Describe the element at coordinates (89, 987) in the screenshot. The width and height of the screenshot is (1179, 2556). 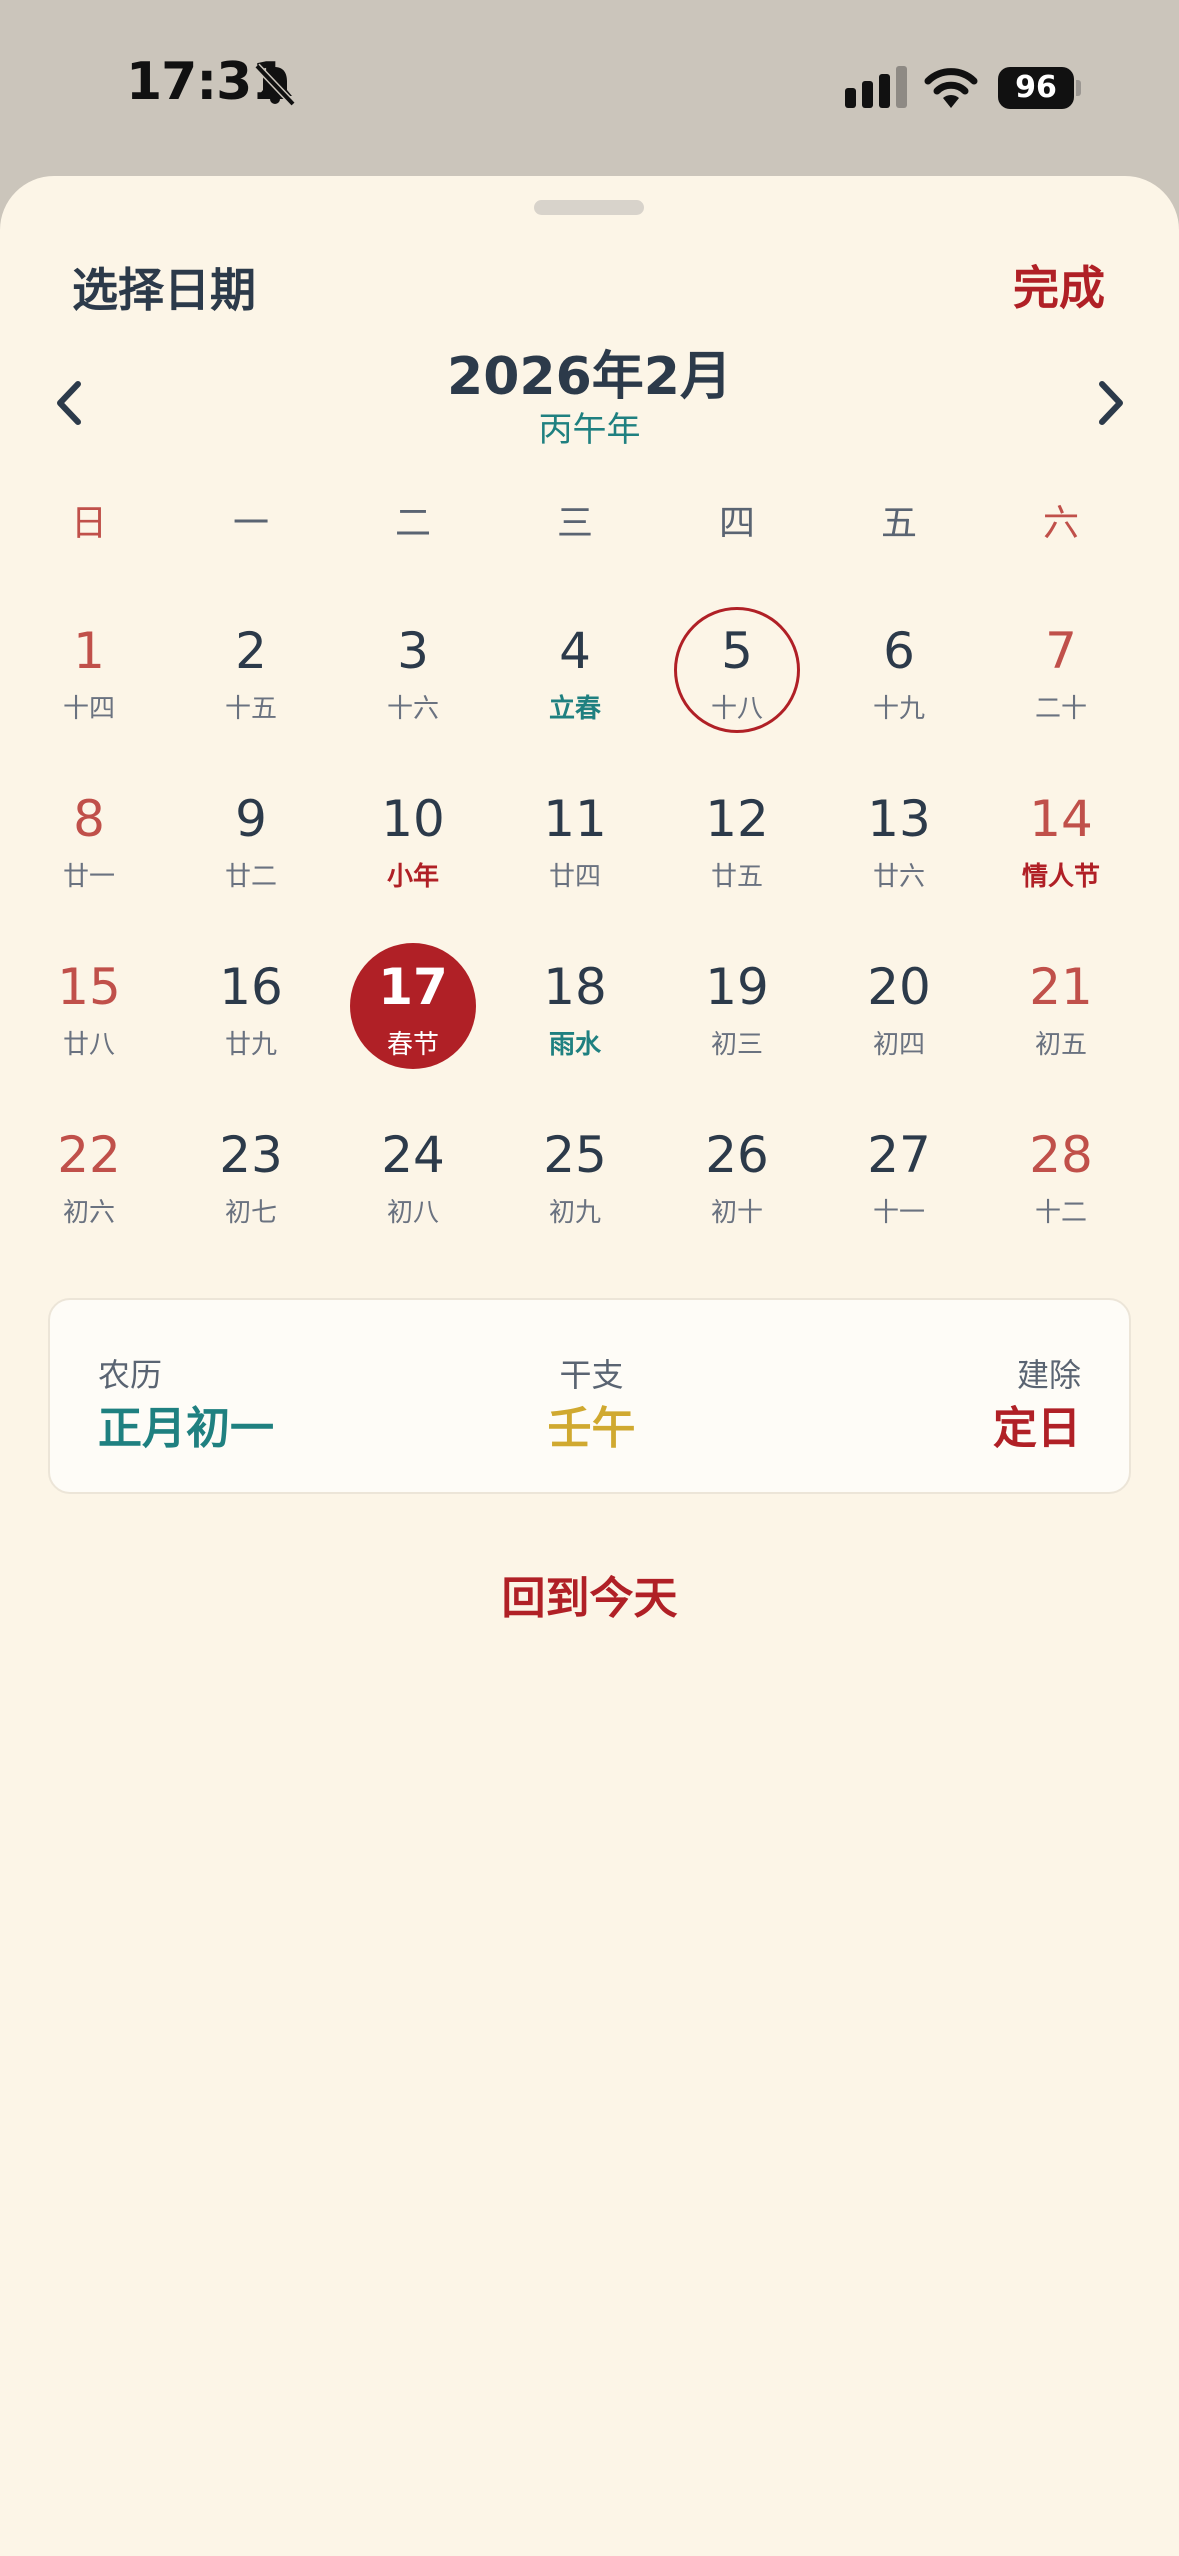
I see `day-number: 15` at that location.